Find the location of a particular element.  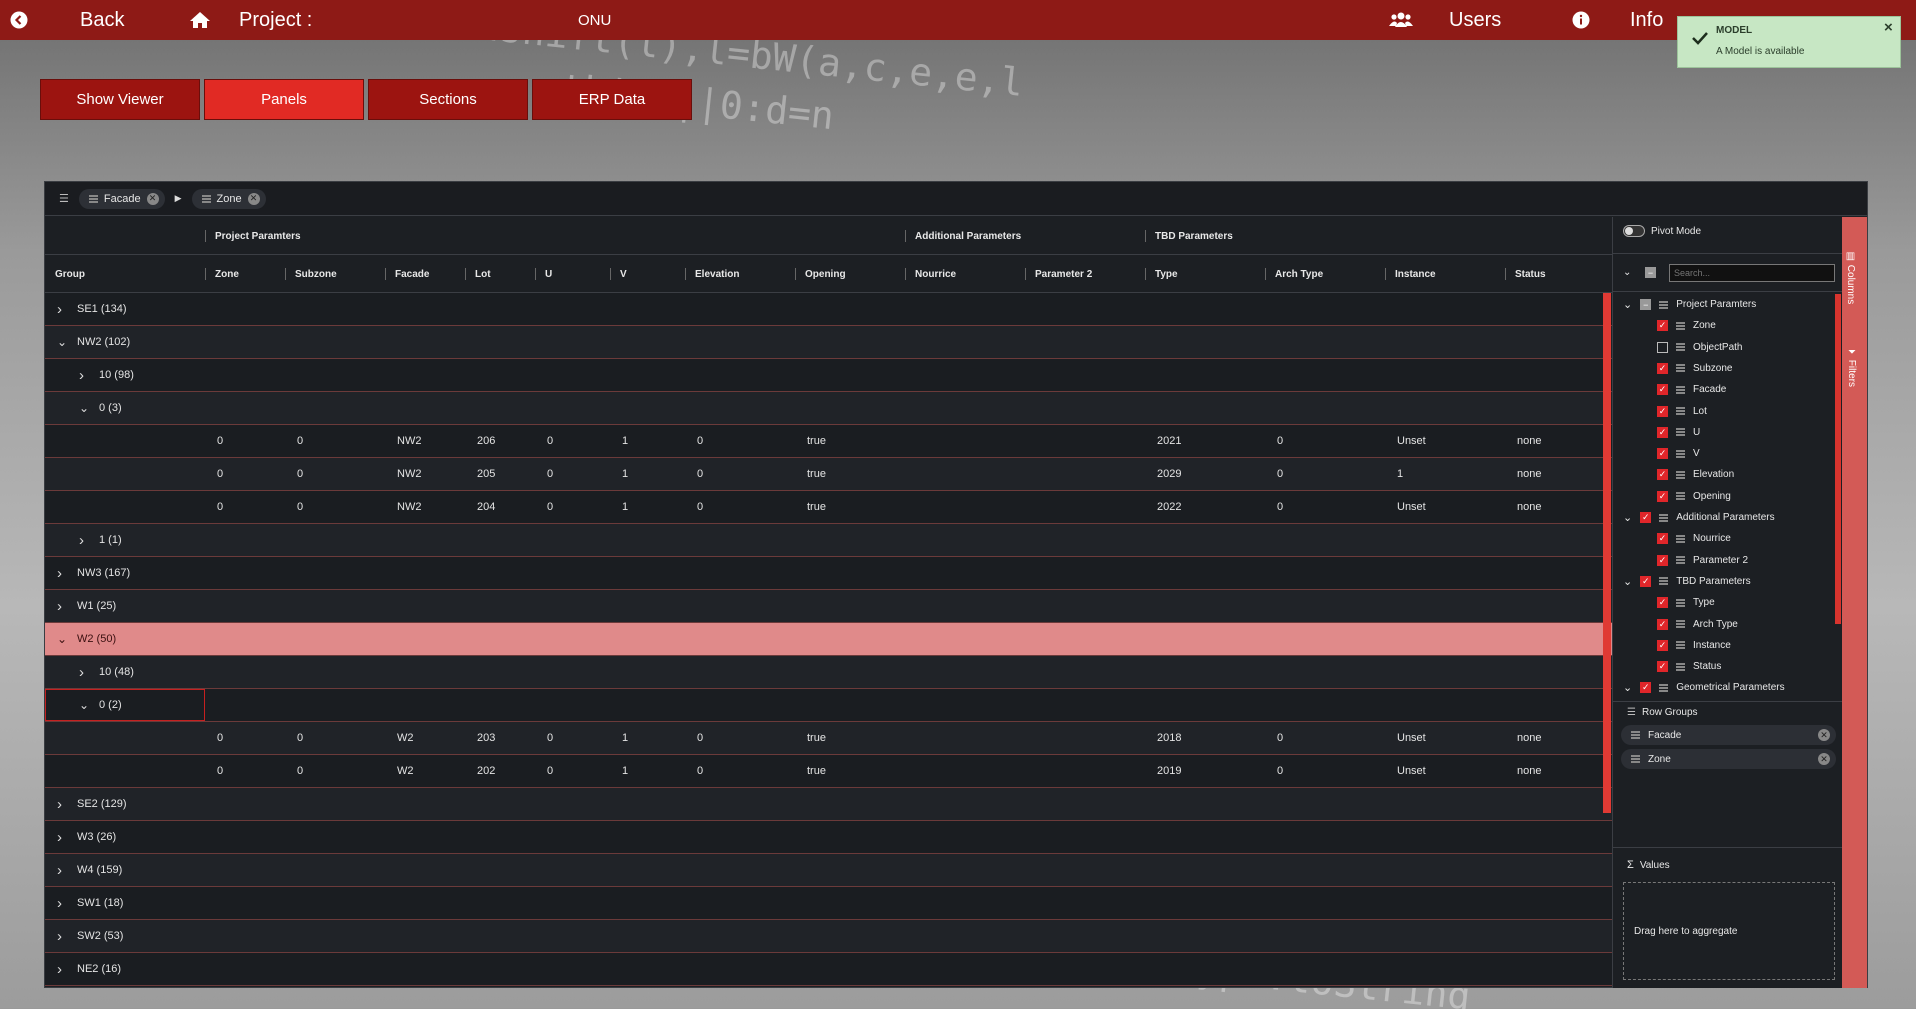

table-cell: 203 is located at coordinates (486, 738).